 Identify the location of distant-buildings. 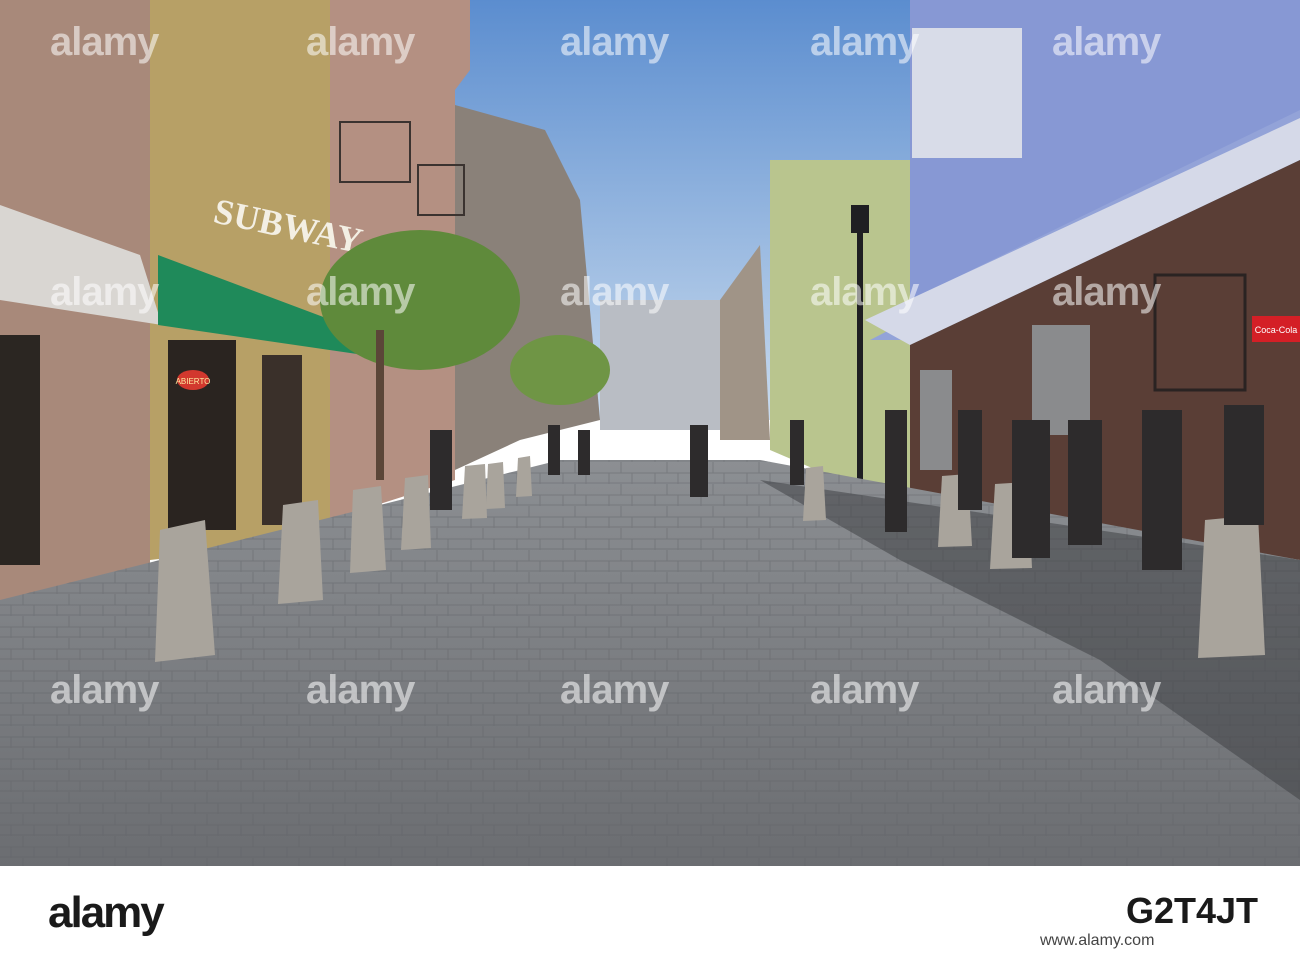
(660, 365).